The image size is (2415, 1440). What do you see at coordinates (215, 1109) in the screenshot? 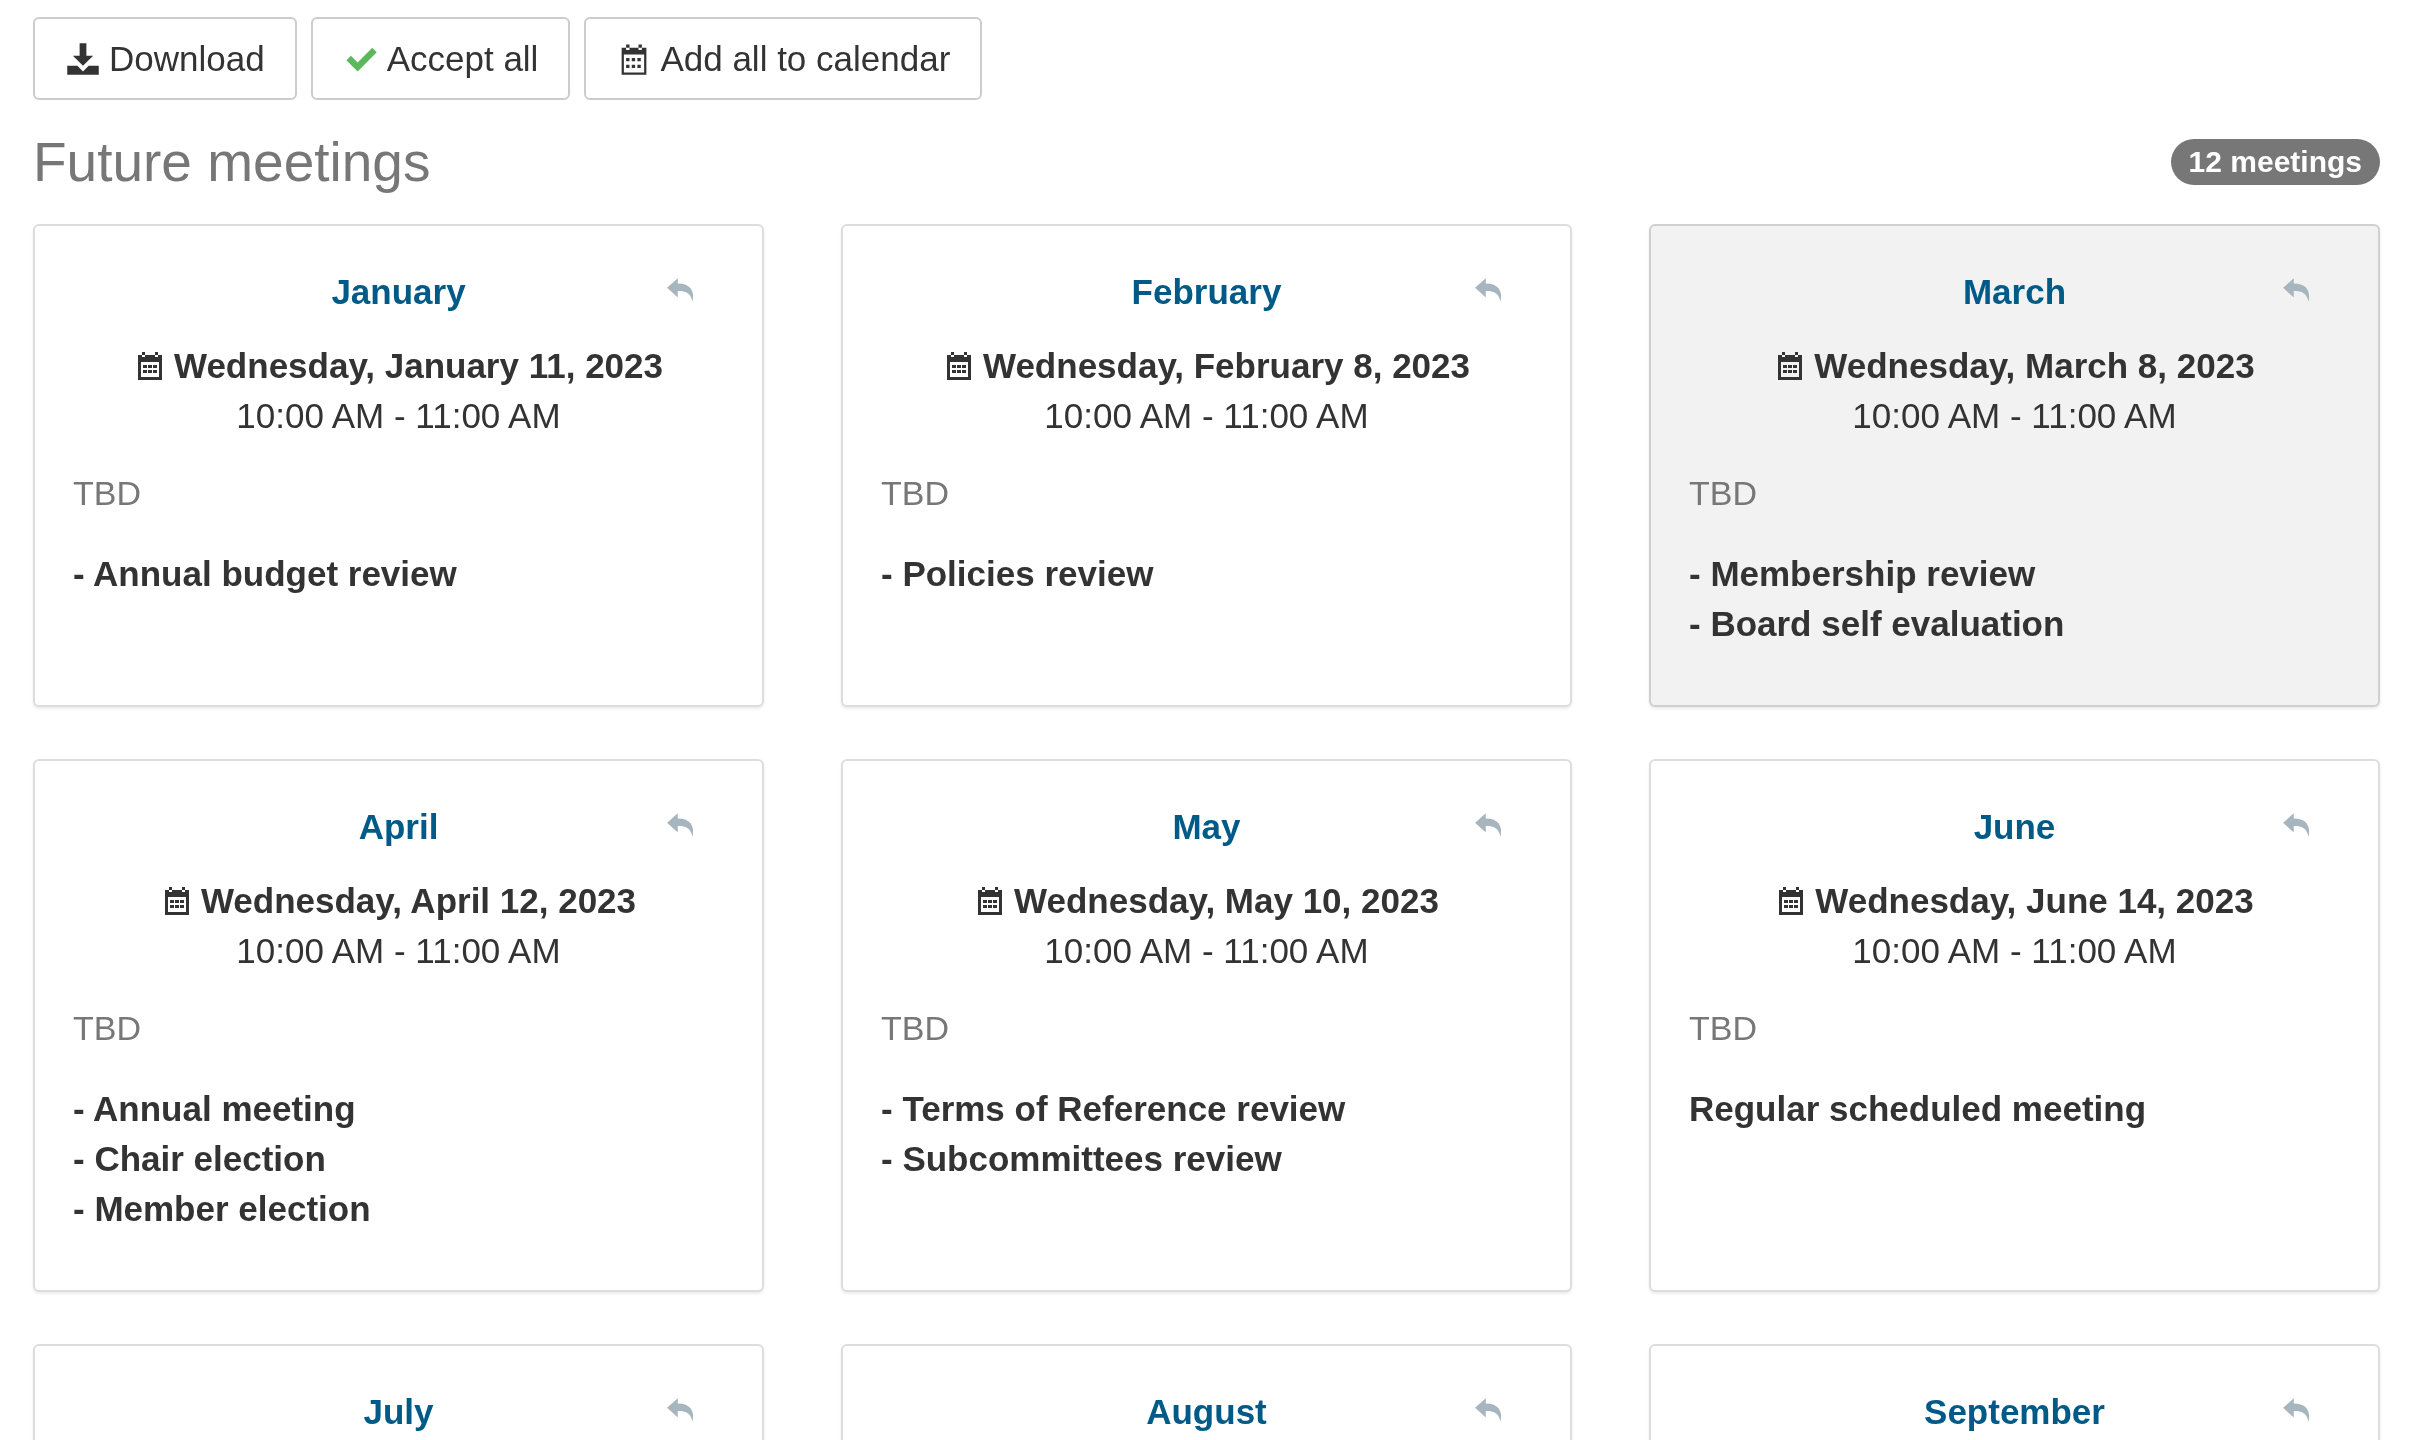
I see `agenda-item: - Annual meeting` at bounding box center [215, 1109].